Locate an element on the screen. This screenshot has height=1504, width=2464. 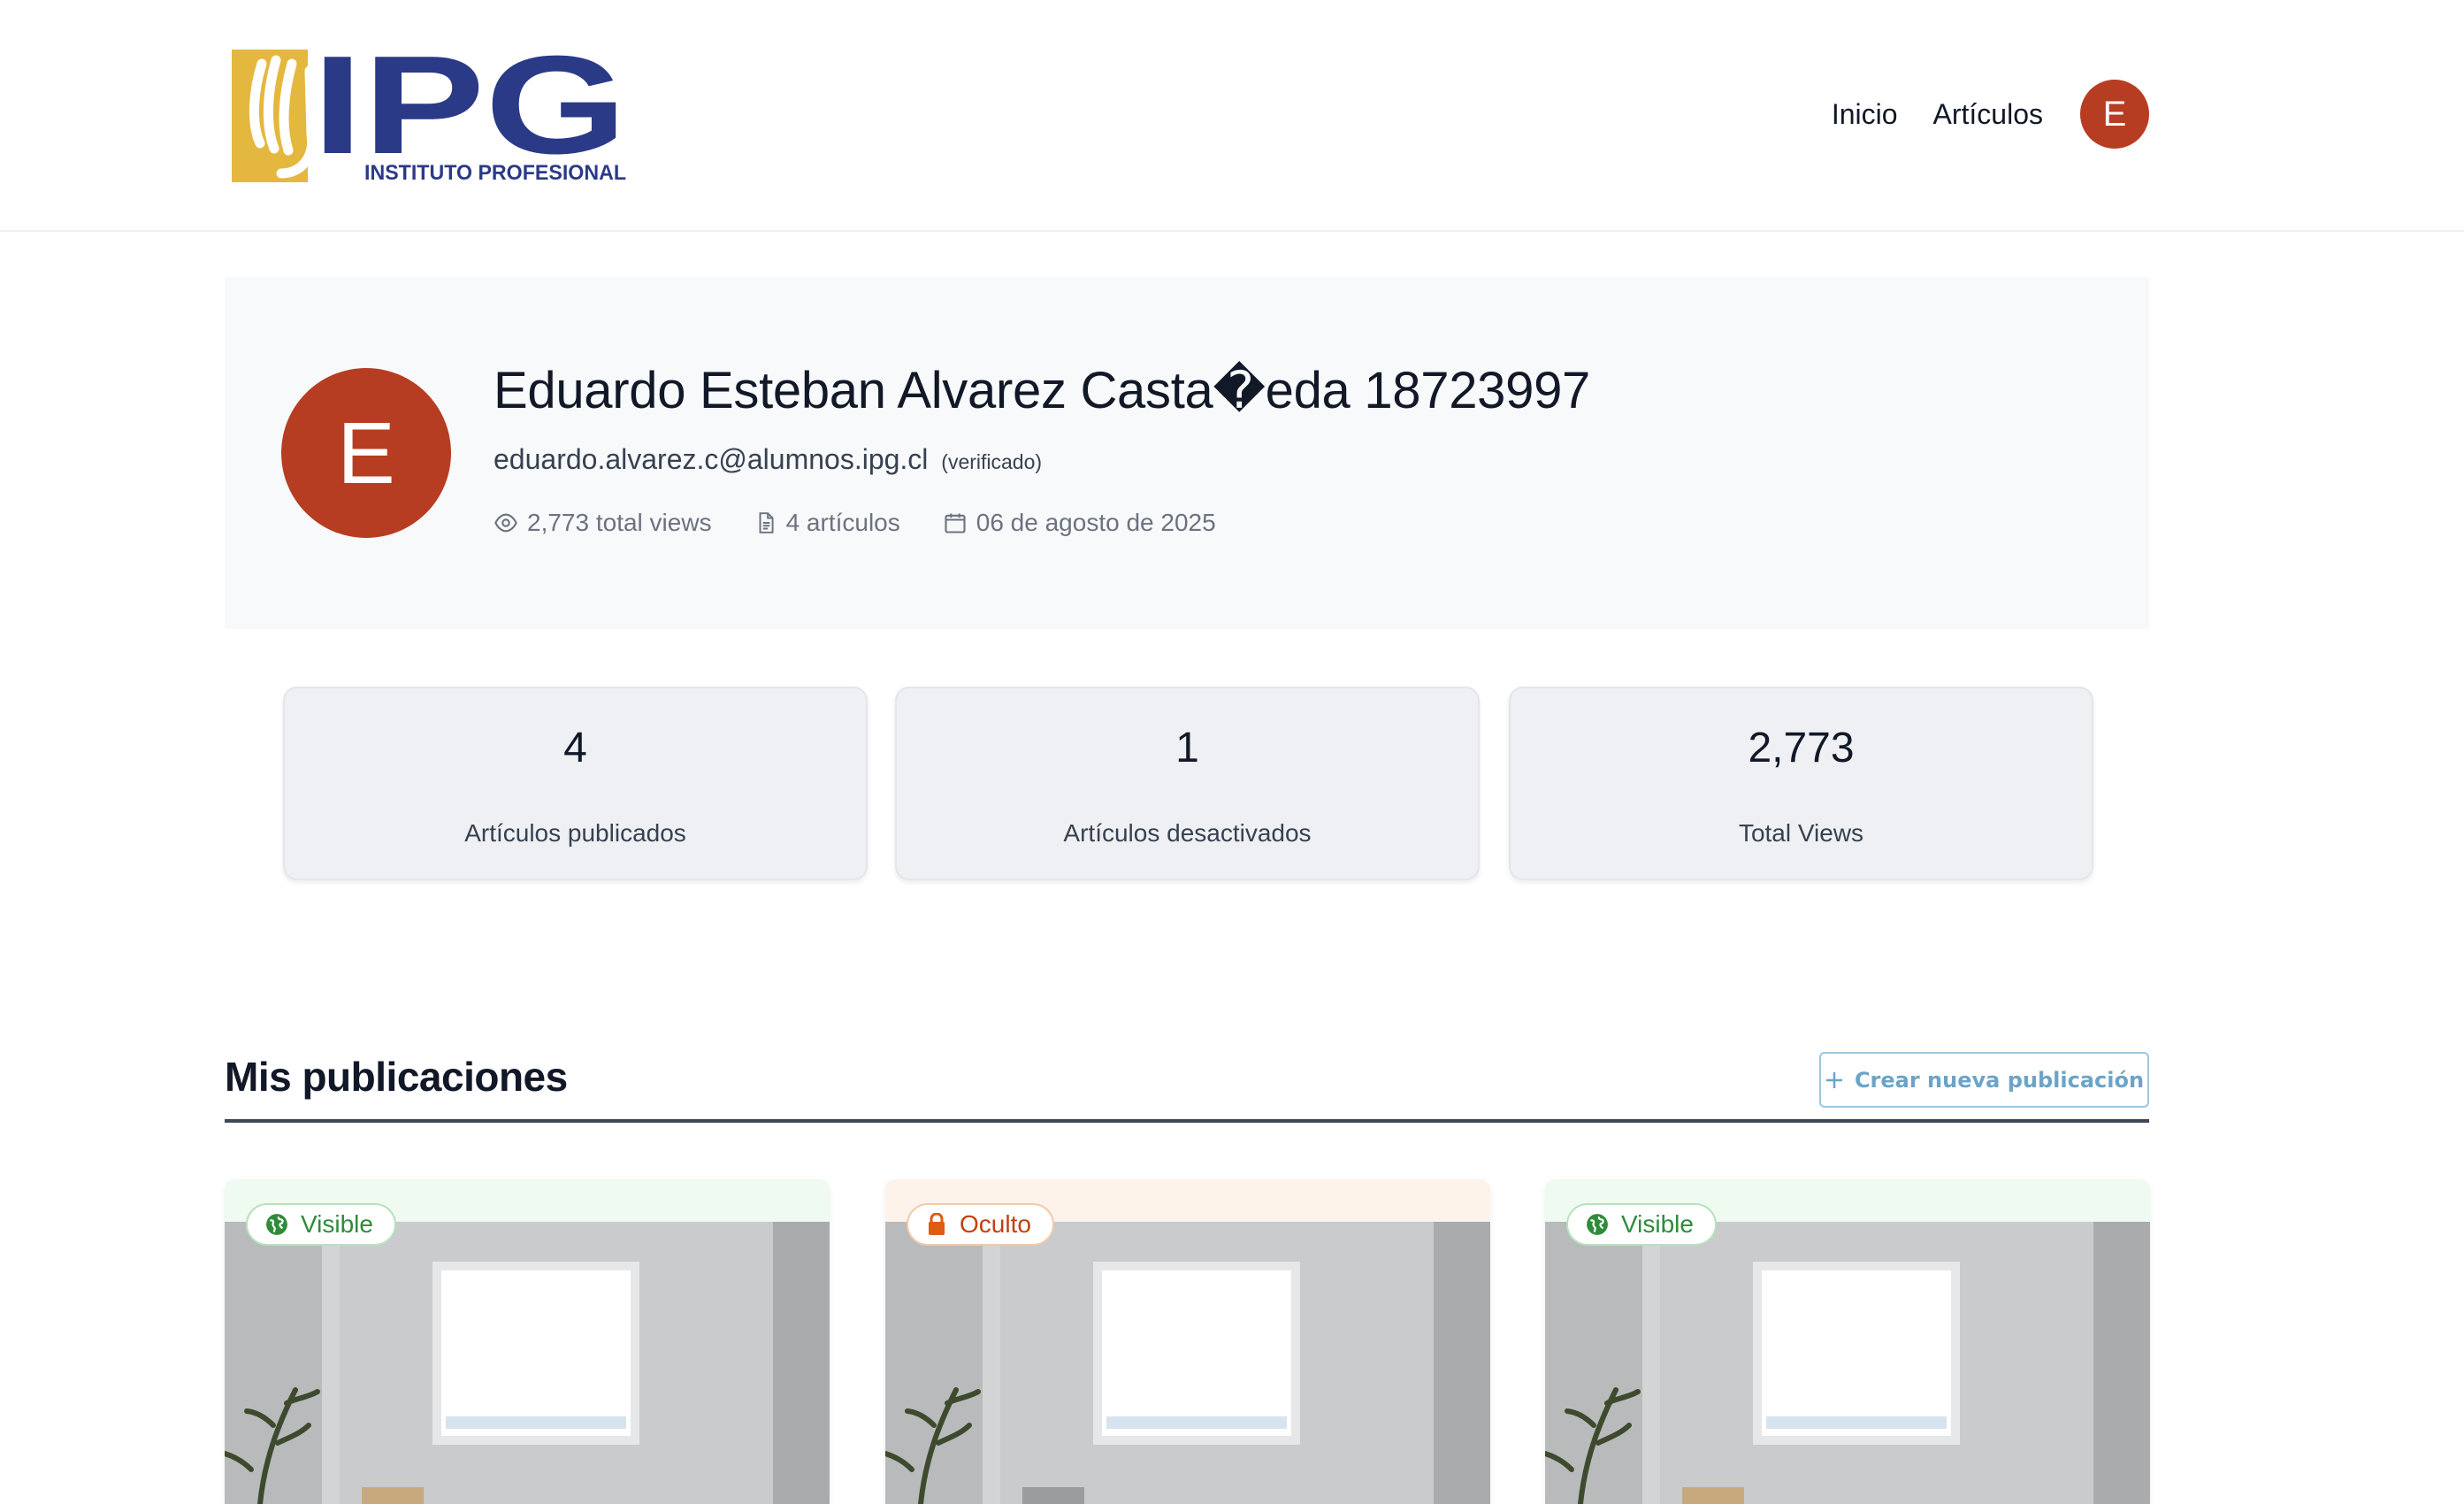
nav-link-inicio: Inicio is located at coordinates (1865, 114).